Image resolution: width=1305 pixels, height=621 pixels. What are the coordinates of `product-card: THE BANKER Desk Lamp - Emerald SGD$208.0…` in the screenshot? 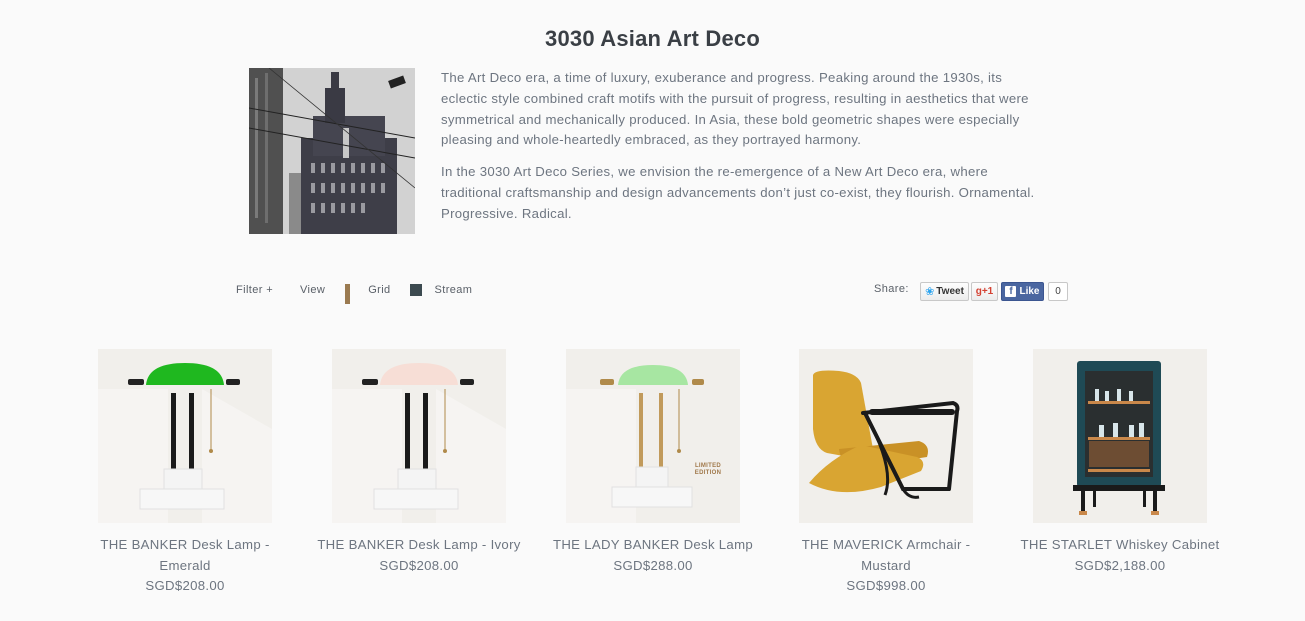 It's located at (185, 473).